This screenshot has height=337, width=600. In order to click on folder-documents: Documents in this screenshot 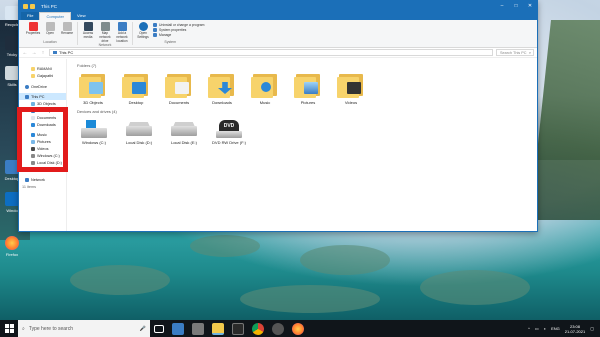, I will do `click(179, 88)`.